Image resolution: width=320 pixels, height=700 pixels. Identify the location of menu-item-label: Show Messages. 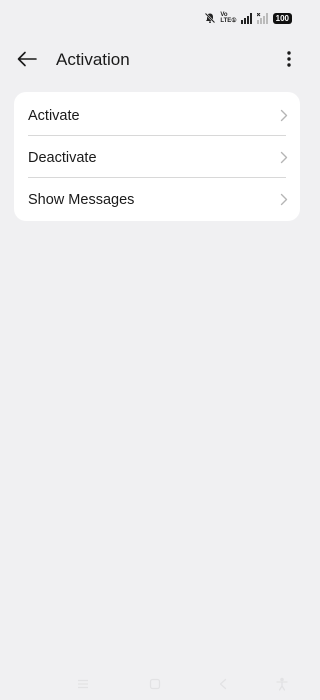
(81, 200).